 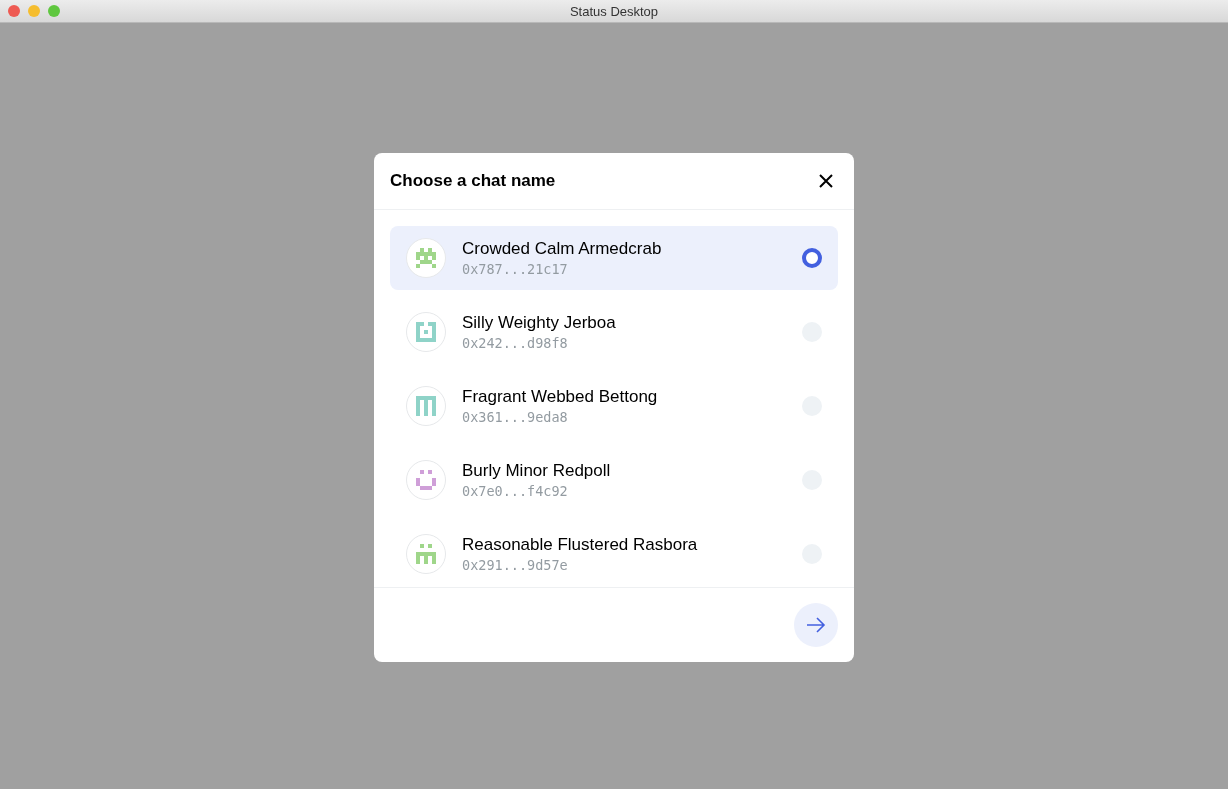 What do you see at coordinates (515, 417) in the screenshot?
I see `wallet-address: 0x361...9eda8` at bounding box center [515, 417].